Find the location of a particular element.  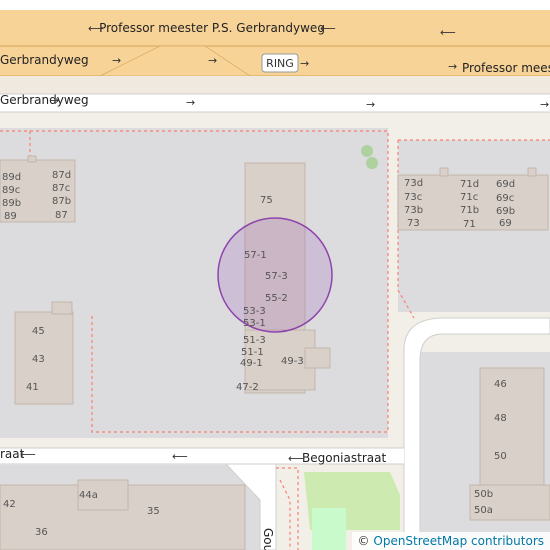

house-number: 89 is located at coordinates (10, 216).